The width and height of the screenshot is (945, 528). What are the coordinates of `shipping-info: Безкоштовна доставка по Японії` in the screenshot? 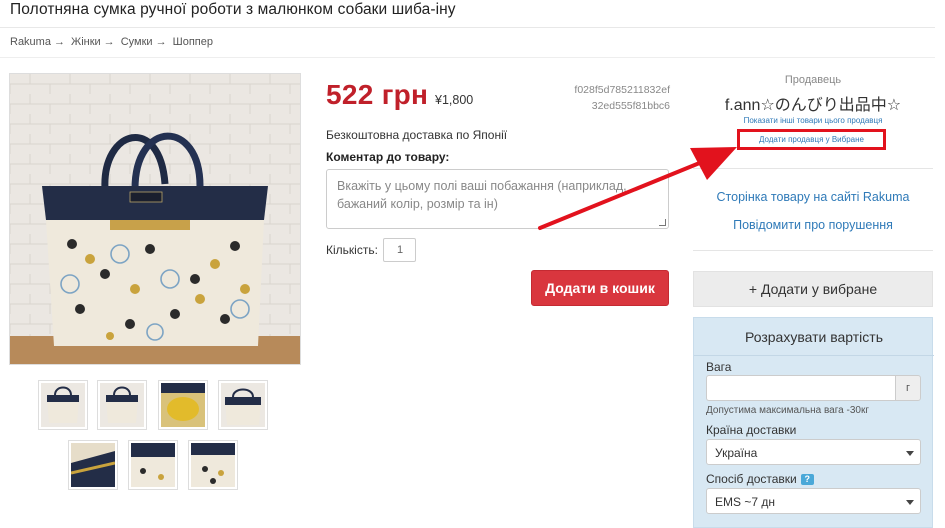 It's located at (417, 135).